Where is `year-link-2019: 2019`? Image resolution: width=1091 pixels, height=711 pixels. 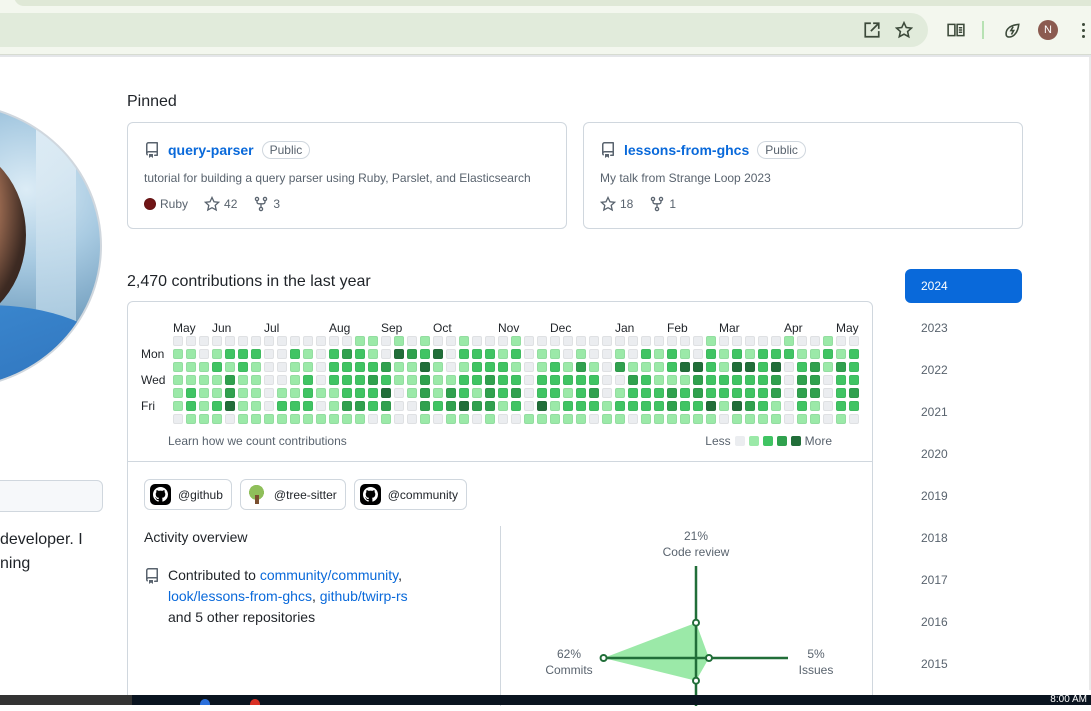
year-link-2019: 2019 is located at coordinates (963, 496).